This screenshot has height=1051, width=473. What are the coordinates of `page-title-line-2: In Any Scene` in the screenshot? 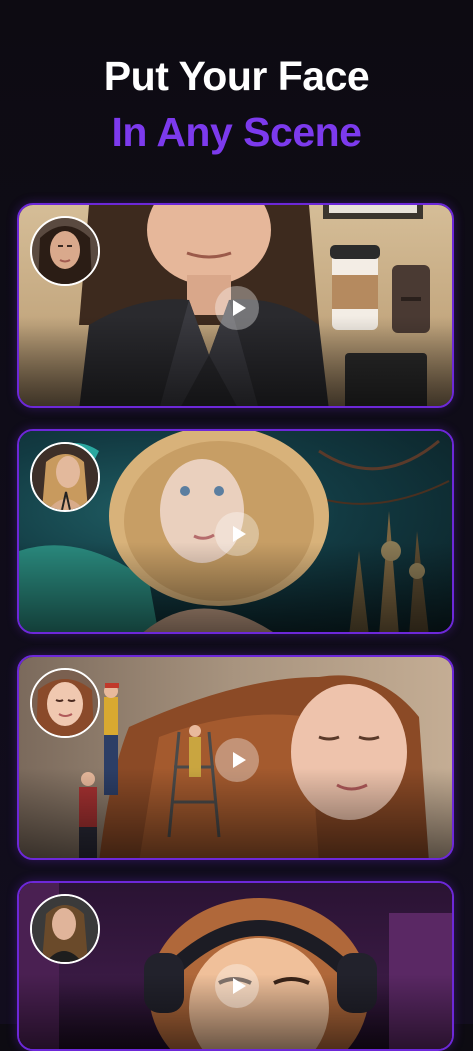 It's located at (236, 132).